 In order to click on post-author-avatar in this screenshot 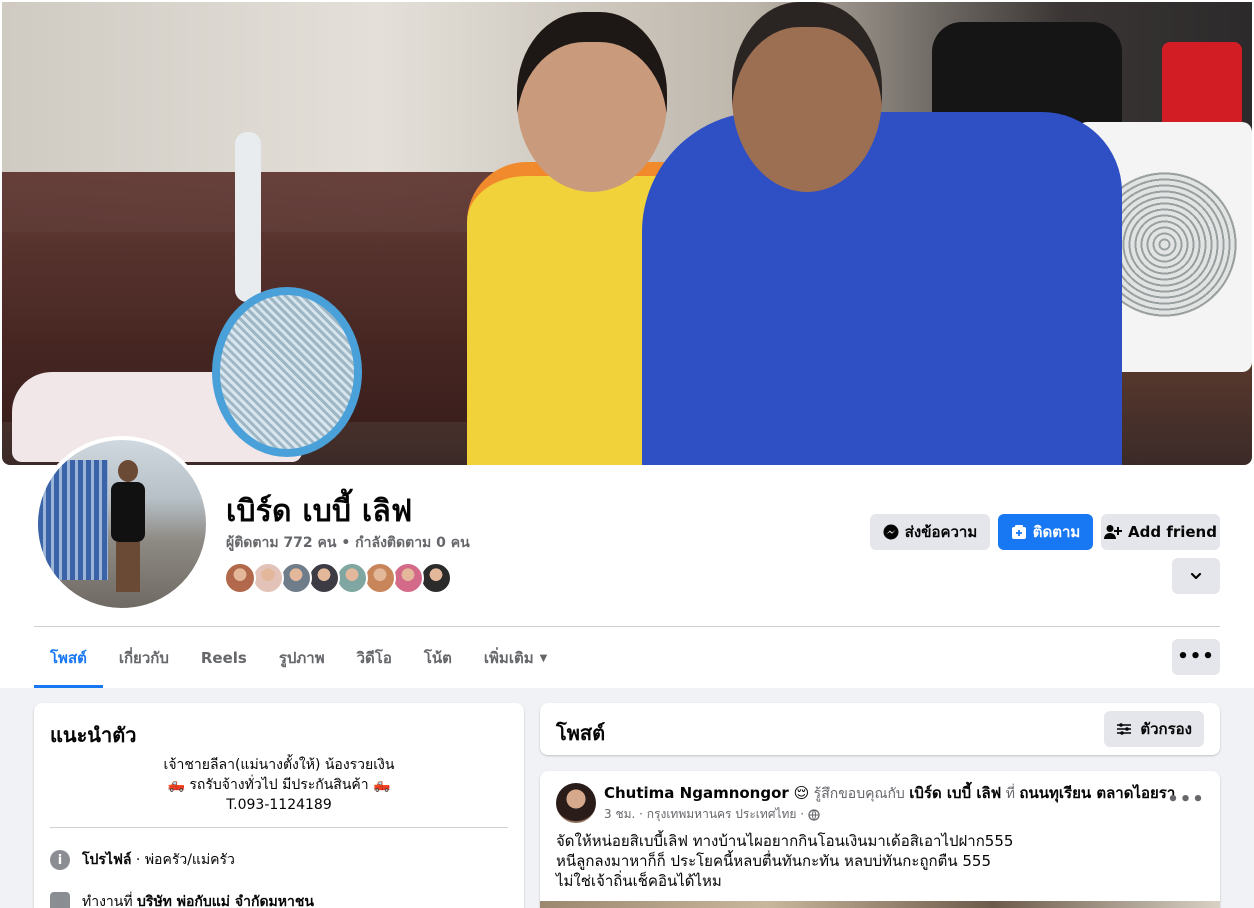, I will do `click(576, 803)`.